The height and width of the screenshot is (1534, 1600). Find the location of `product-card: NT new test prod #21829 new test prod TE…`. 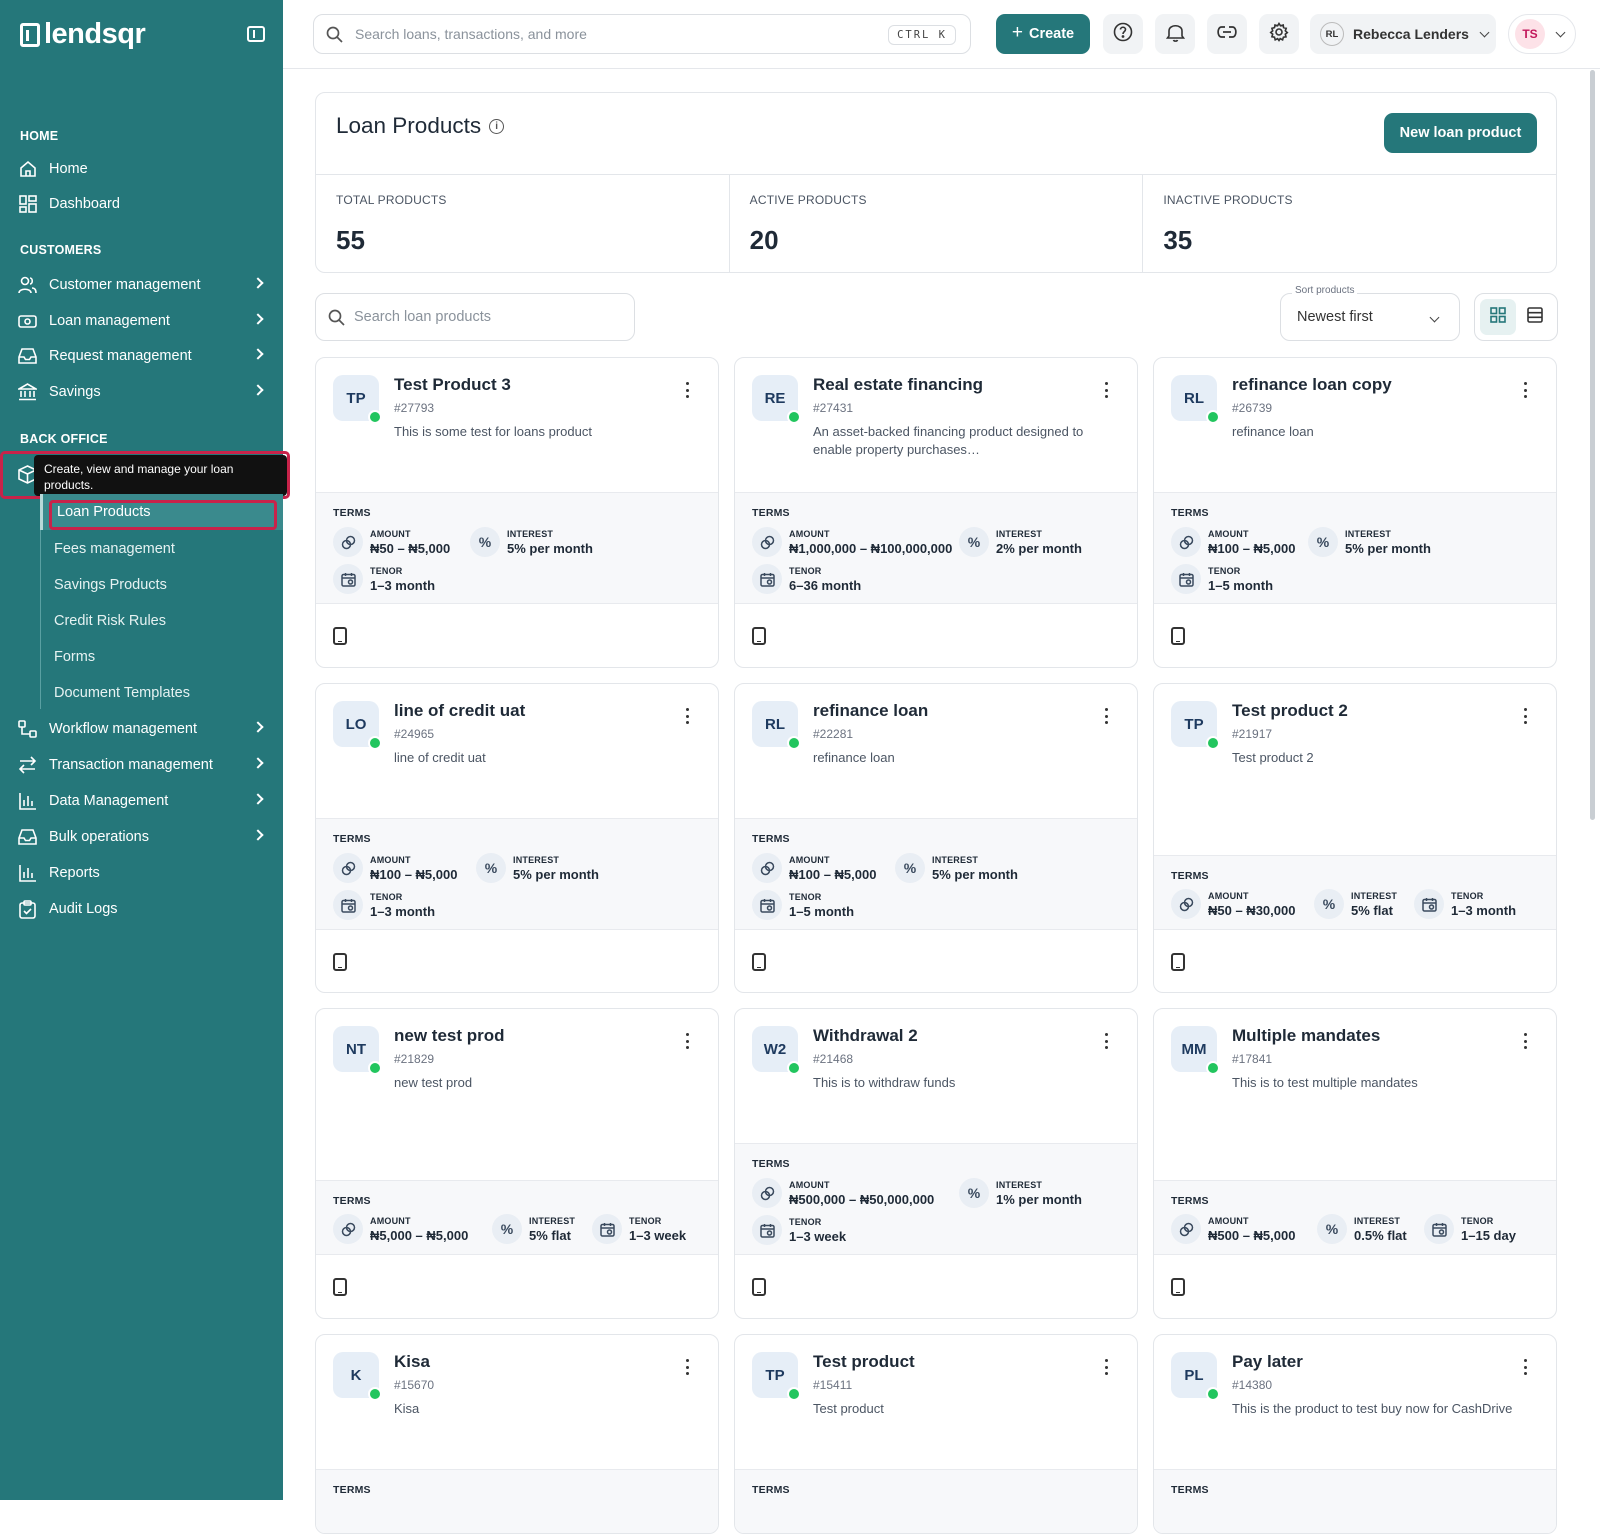

product-card: NT new test prod #21829 new test prod TE… is located at coordinates (517, 1163).